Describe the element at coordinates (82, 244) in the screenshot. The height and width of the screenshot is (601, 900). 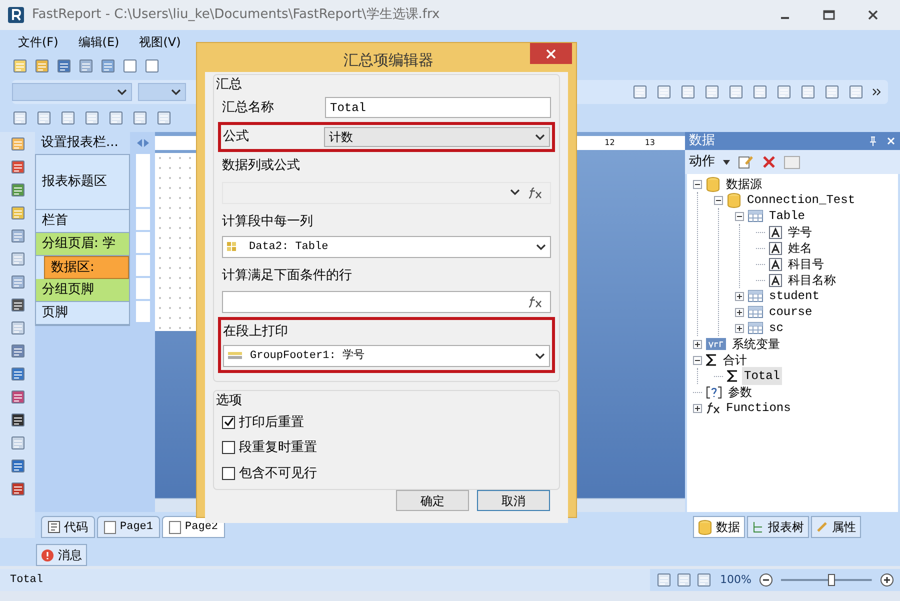
I see `band-label: 分组页眉: 学` at that location.